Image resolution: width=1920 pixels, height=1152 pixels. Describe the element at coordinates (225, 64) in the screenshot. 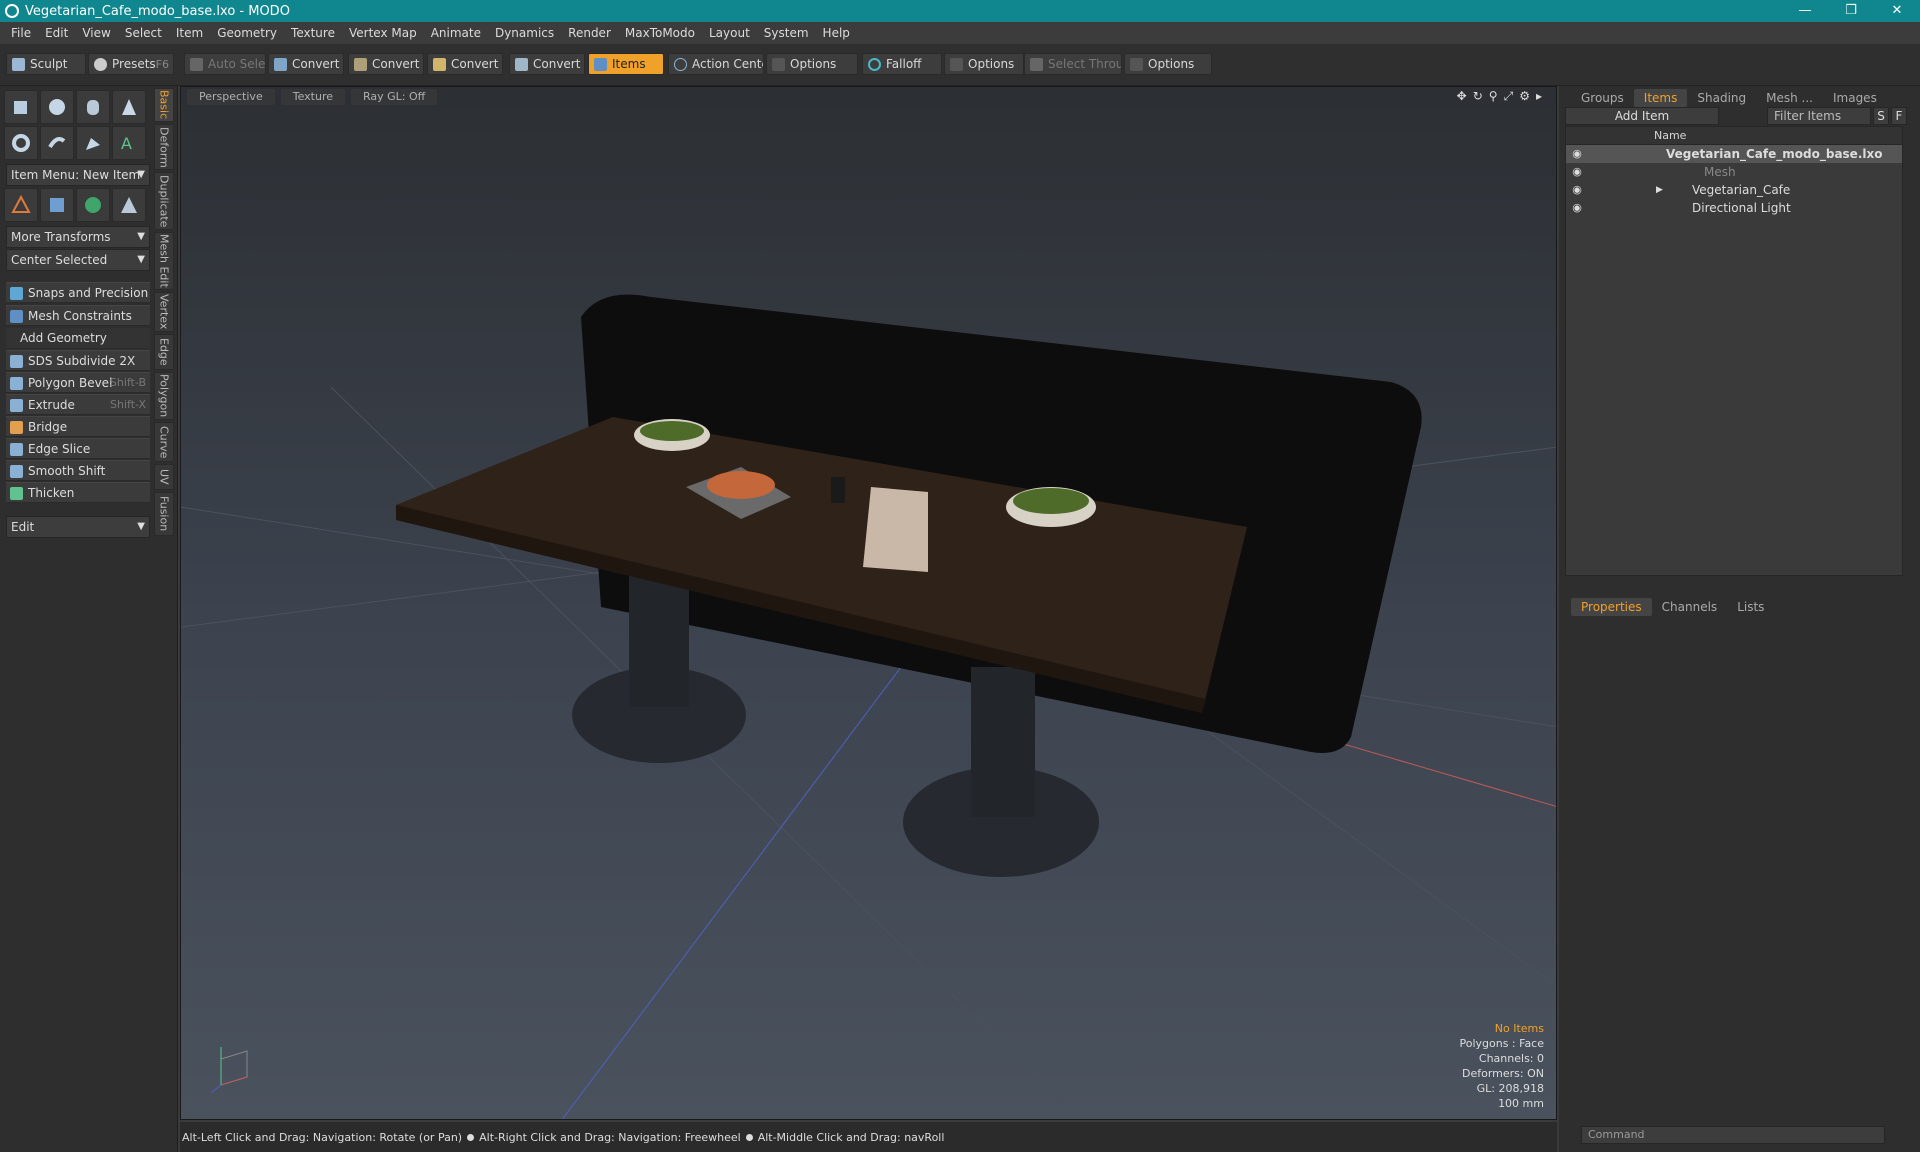

I see `auto-select-button: Auto Select` at that location.